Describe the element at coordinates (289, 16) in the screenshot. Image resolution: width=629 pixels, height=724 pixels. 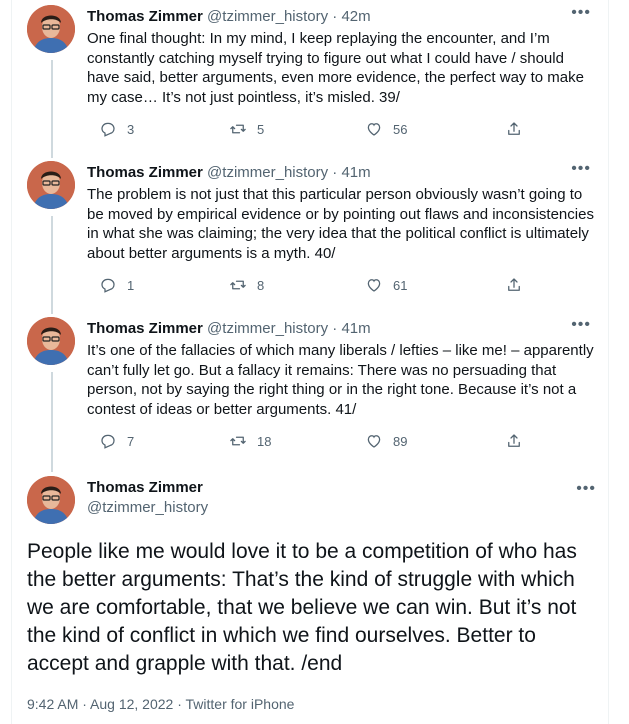
I see `author-handle-time: @tzimmer_history · 42m` at that location.